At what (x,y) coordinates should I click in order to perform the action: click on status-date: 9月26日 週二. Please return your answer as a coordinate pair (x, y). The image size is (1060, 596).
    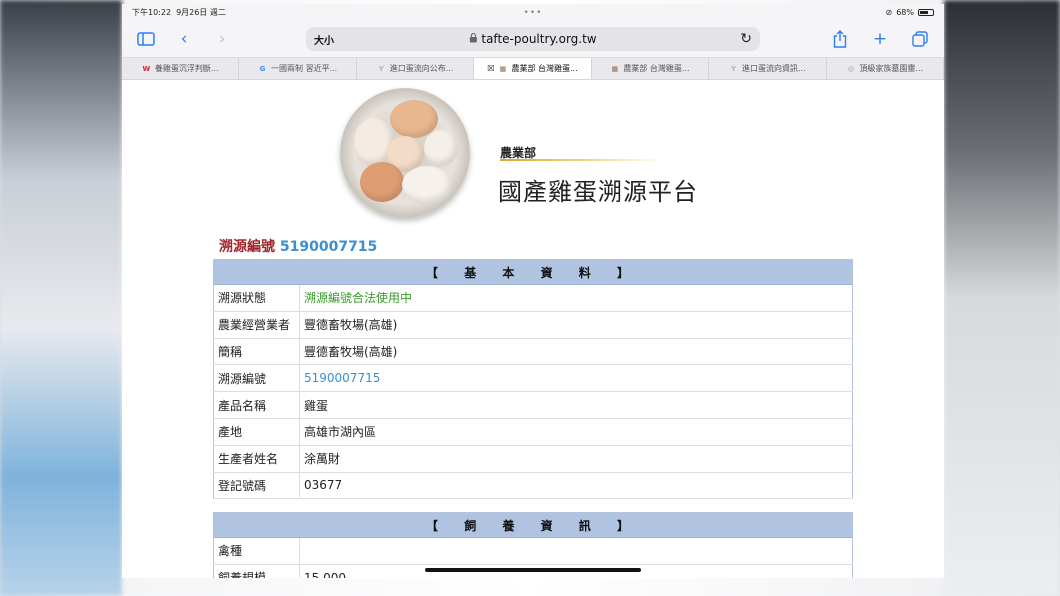
    Looking at the image, I should click on (201, 12).